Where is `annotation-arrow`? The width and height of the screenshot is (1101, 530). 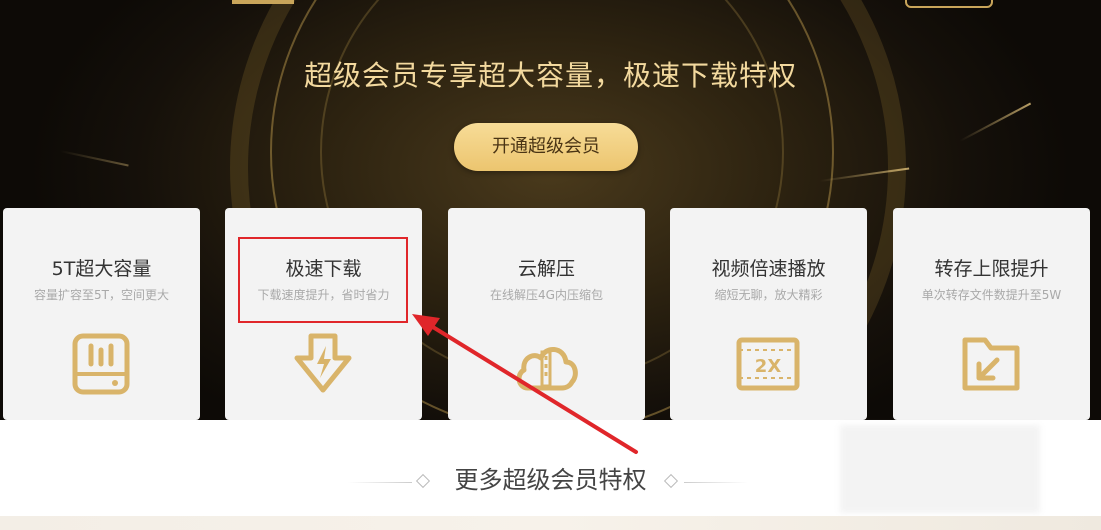 annotation-arrow is located at coordinates (525, 384).